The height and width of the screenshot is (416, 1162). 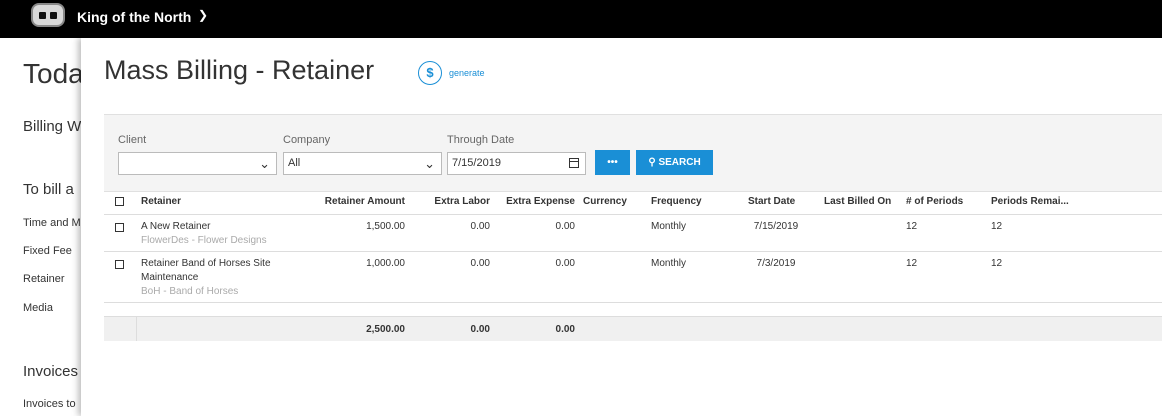 I want to click on start-date: 7/3/2019, so click(x=776, y=263).